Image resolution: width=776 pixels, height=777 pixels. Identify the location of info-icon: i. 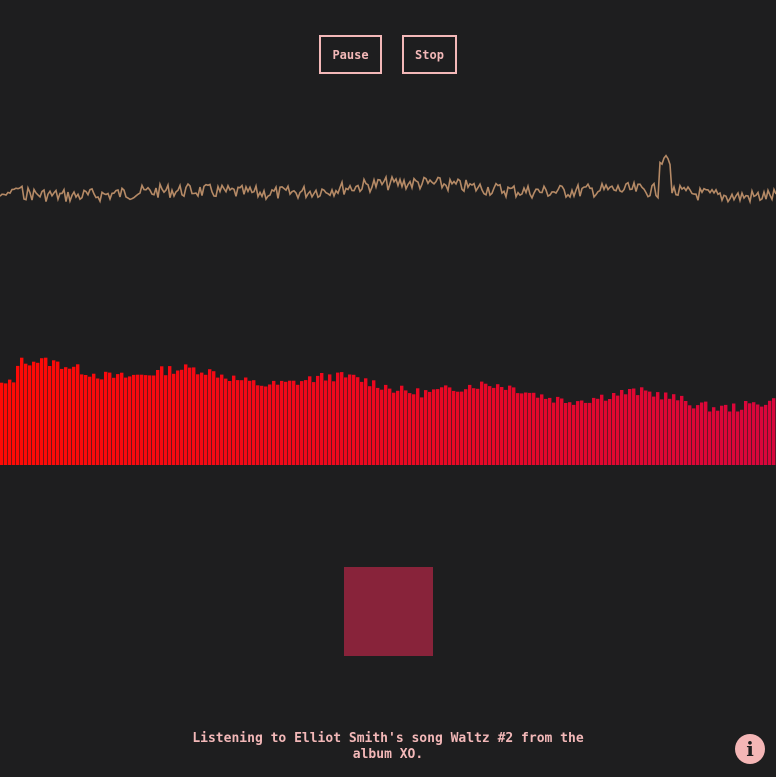
(750, 749).